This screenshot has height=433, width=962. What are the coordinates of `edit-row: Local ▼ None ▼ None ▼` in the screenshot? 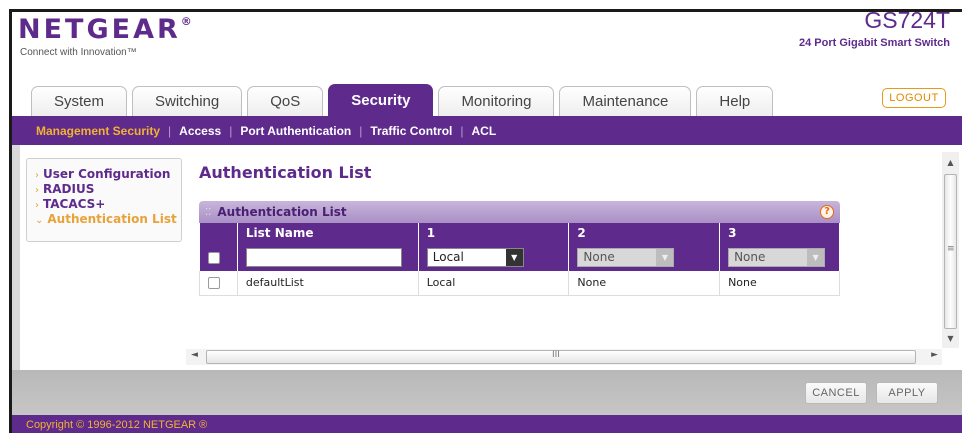 It's located at (519, 257).